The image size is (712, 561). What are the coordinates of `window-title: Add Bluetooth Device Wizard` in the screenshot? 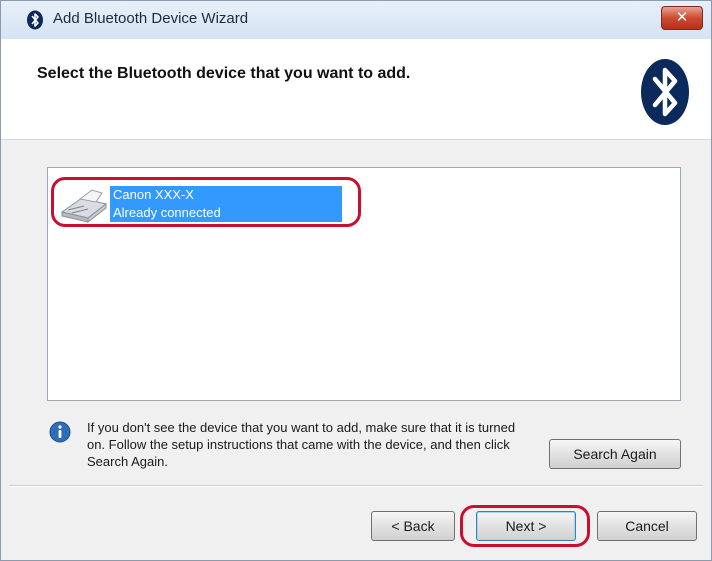 It's located at (151, 18).